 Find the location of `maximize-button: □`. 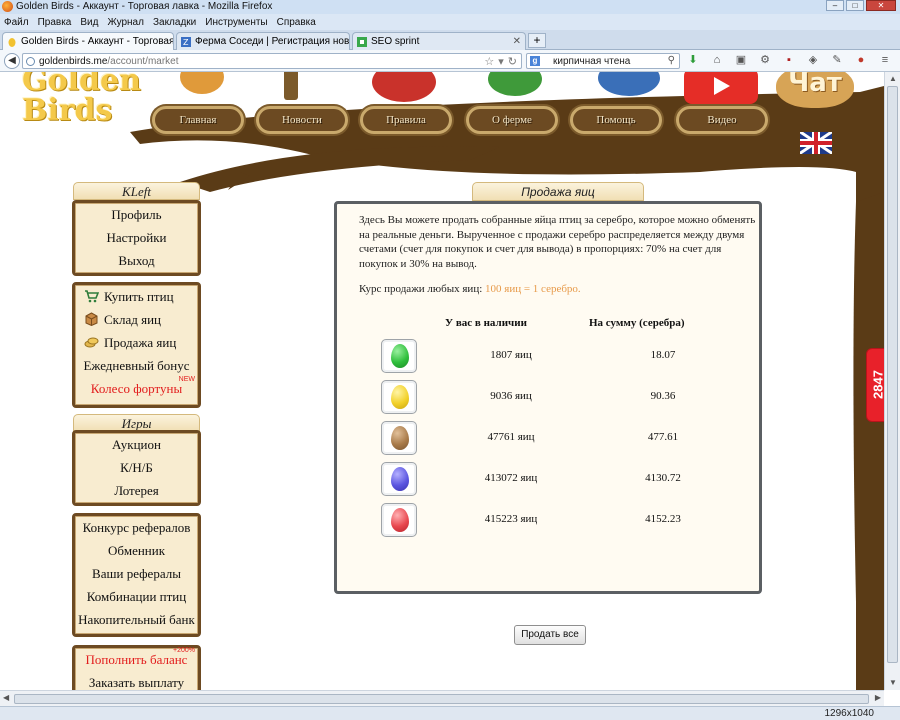

maximize-button: □ is located at coordinates (855, 5).